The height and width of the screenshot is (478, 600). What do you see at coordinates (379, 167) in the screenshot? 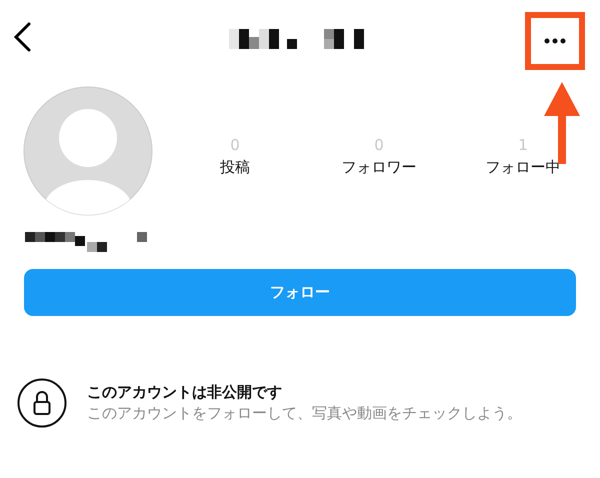
I see `stat-label: フォロワー` at bounding box center [379, 167].